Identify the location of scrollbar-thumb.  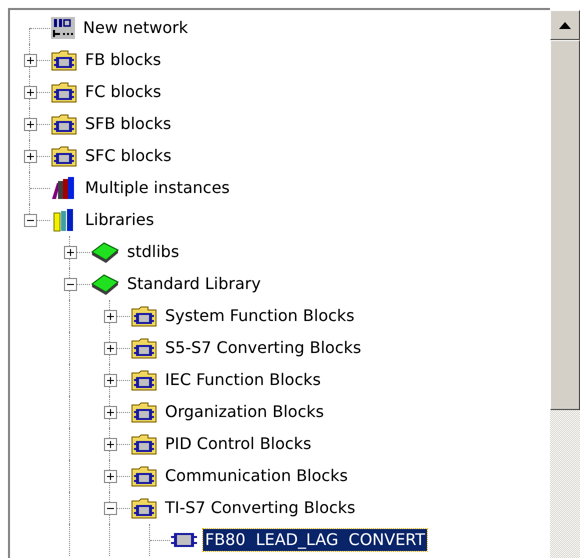
(565, 225).